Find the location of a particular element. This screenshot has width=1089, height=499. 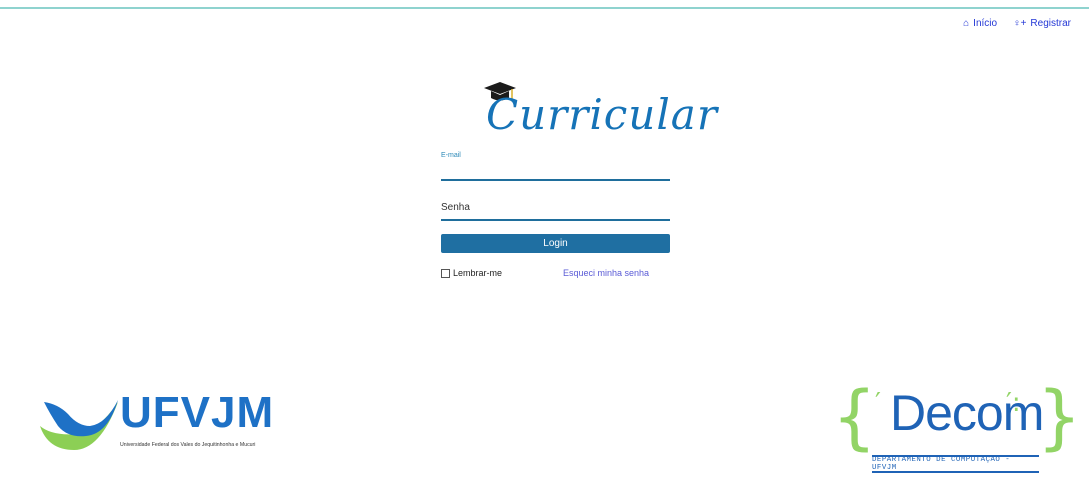

curricular-logo: Curricular is located at coordinates (593, 115).